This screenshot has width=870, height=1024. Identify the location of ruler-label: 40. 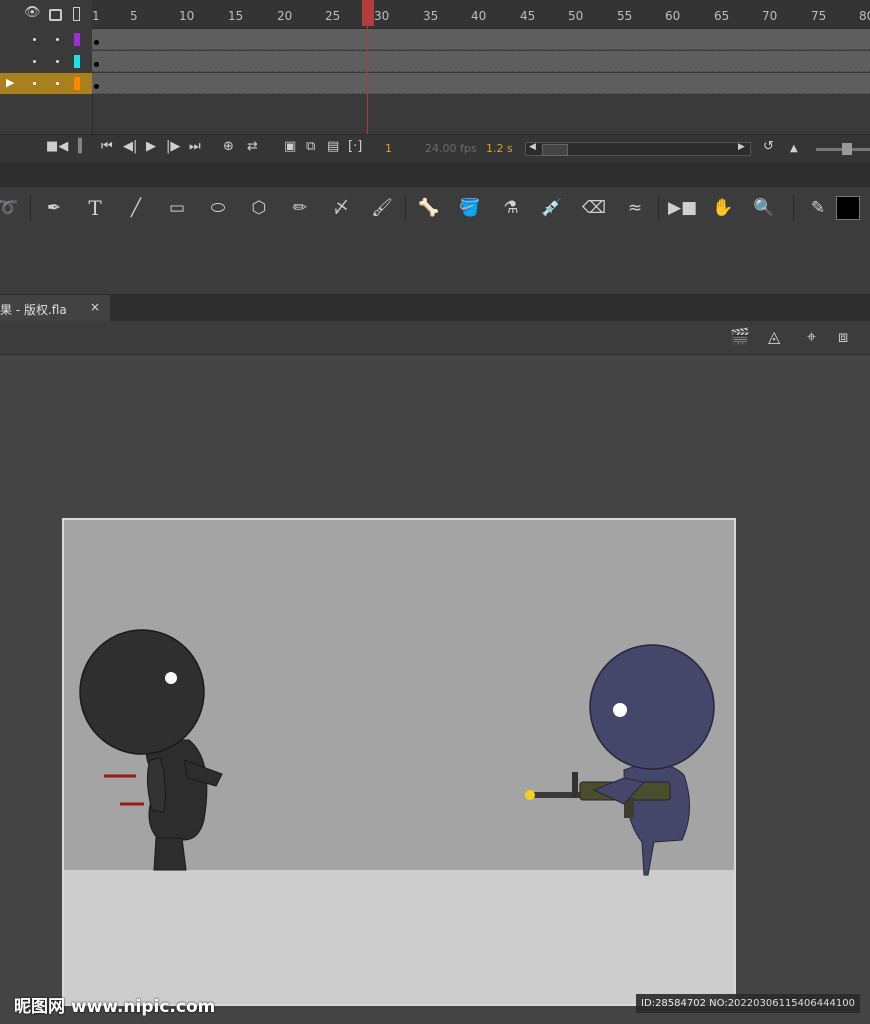
(479, 16).